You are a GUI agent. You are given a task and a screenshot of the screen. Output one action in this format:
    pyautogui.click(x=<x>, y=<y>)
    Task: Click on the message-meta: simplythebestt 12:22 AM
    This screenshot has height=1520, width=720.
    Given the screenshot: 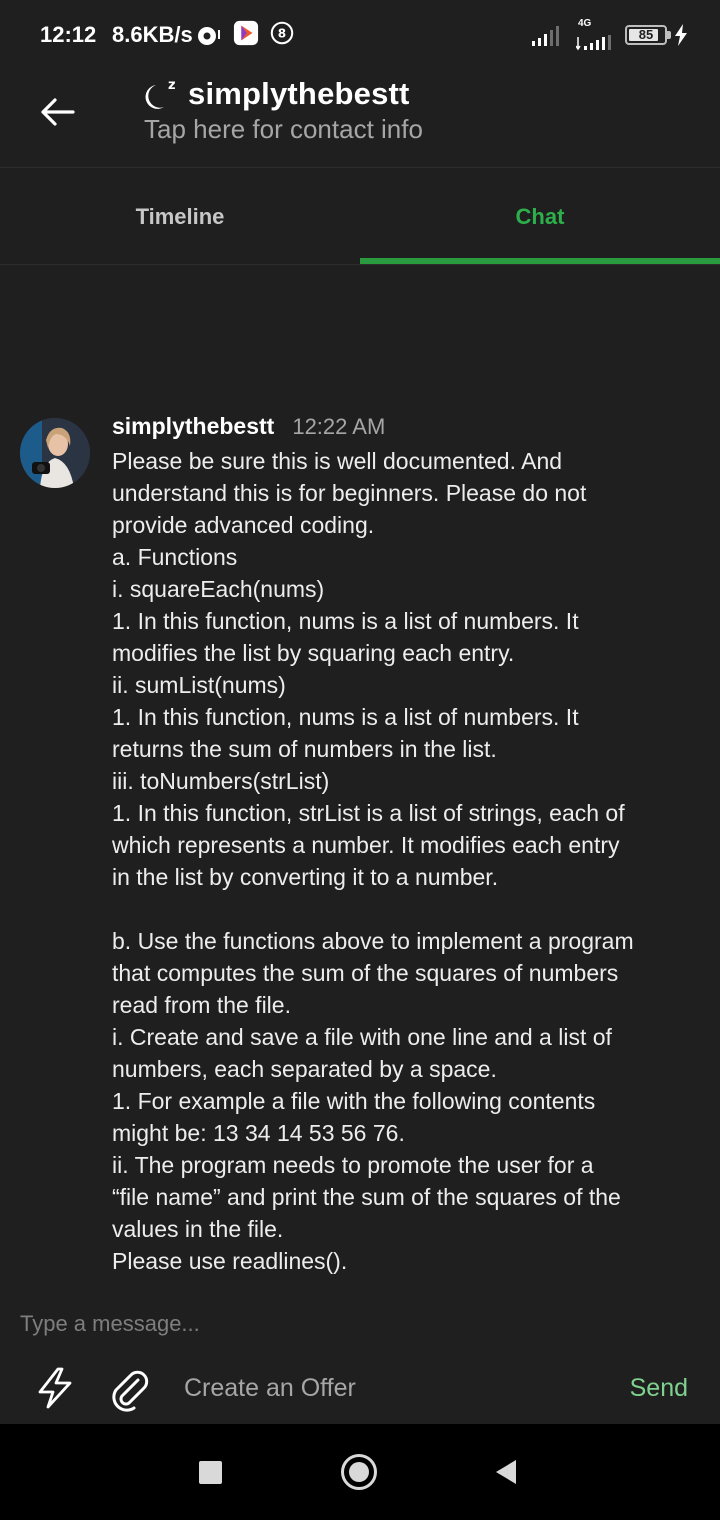 What is the action you would take?
    pyautogui.click(x=248, y=426)
    